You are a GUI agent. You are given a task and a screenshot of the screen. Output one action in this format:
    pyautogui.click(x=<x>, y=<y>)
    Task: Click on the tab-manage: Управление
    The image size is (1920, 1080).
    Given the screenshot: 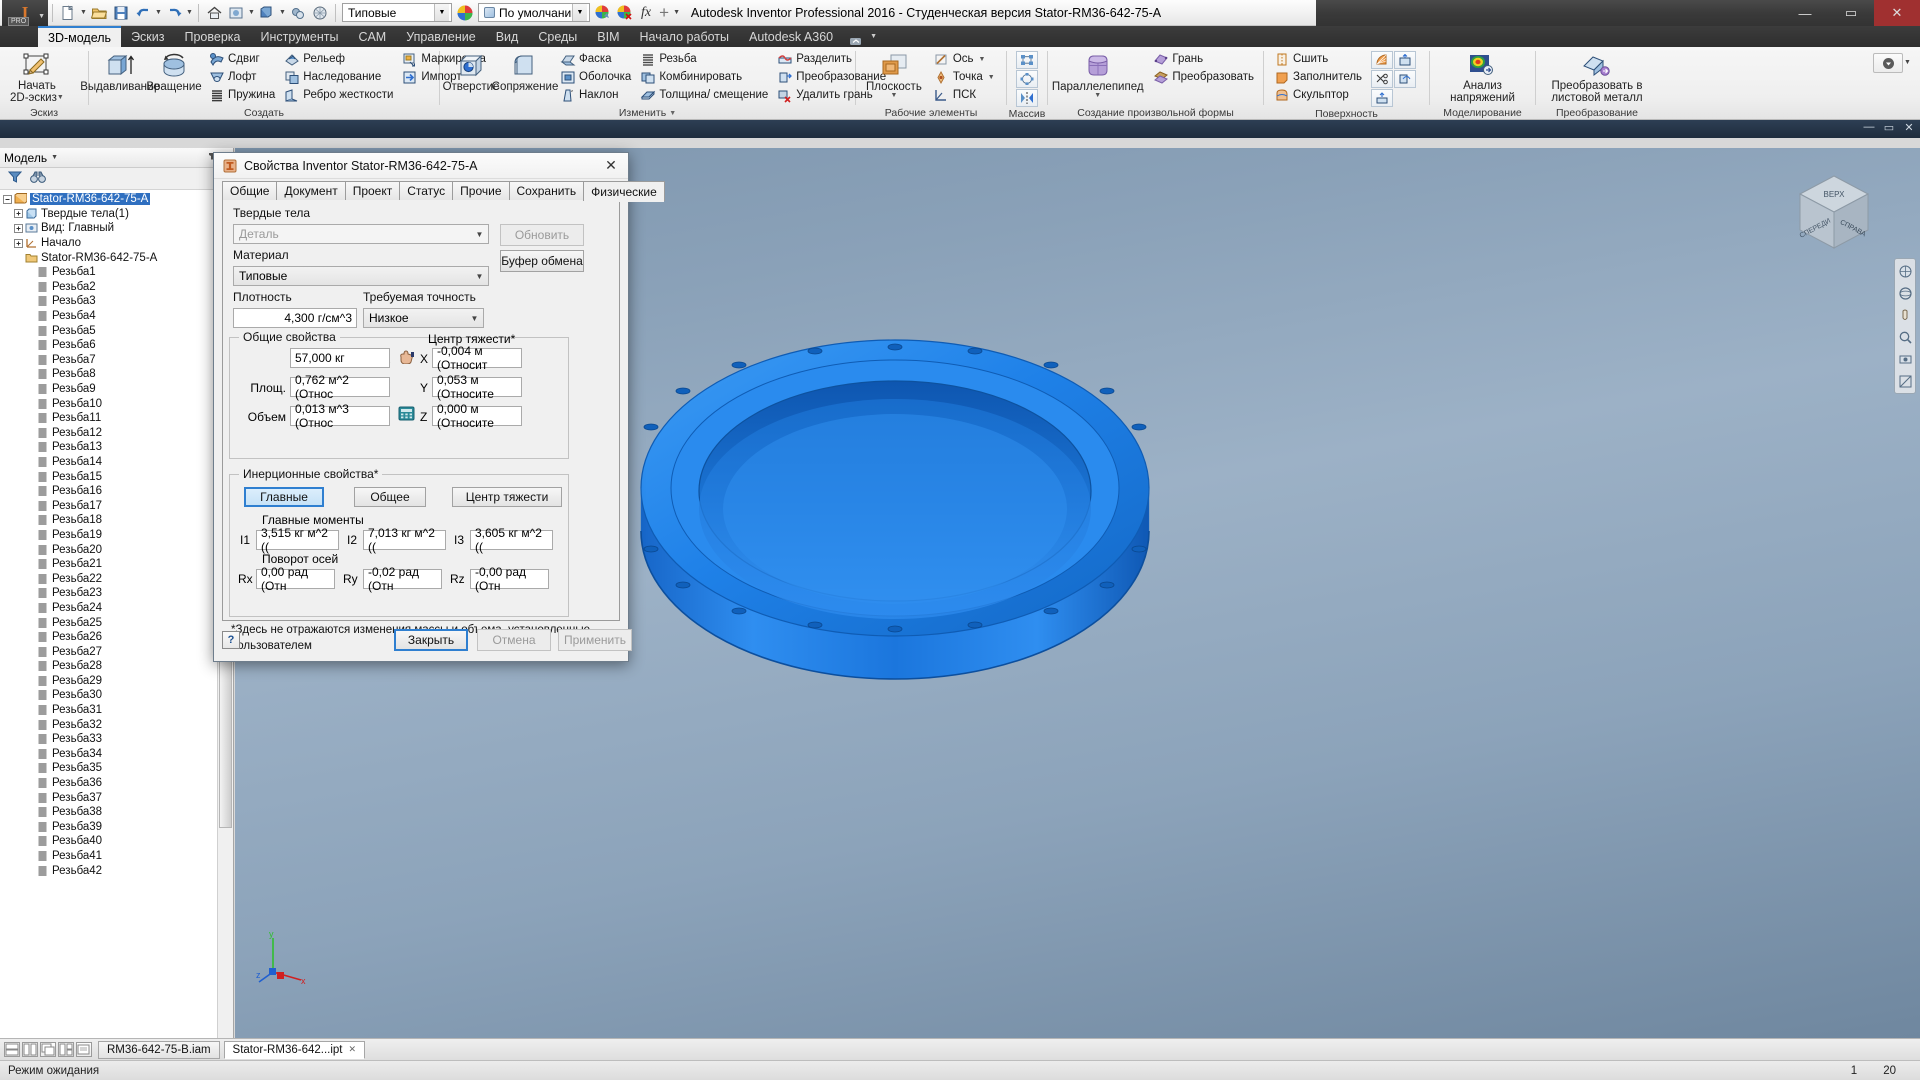 What is the action you would take?
    pyautogui.click(x=441, y=36)
    